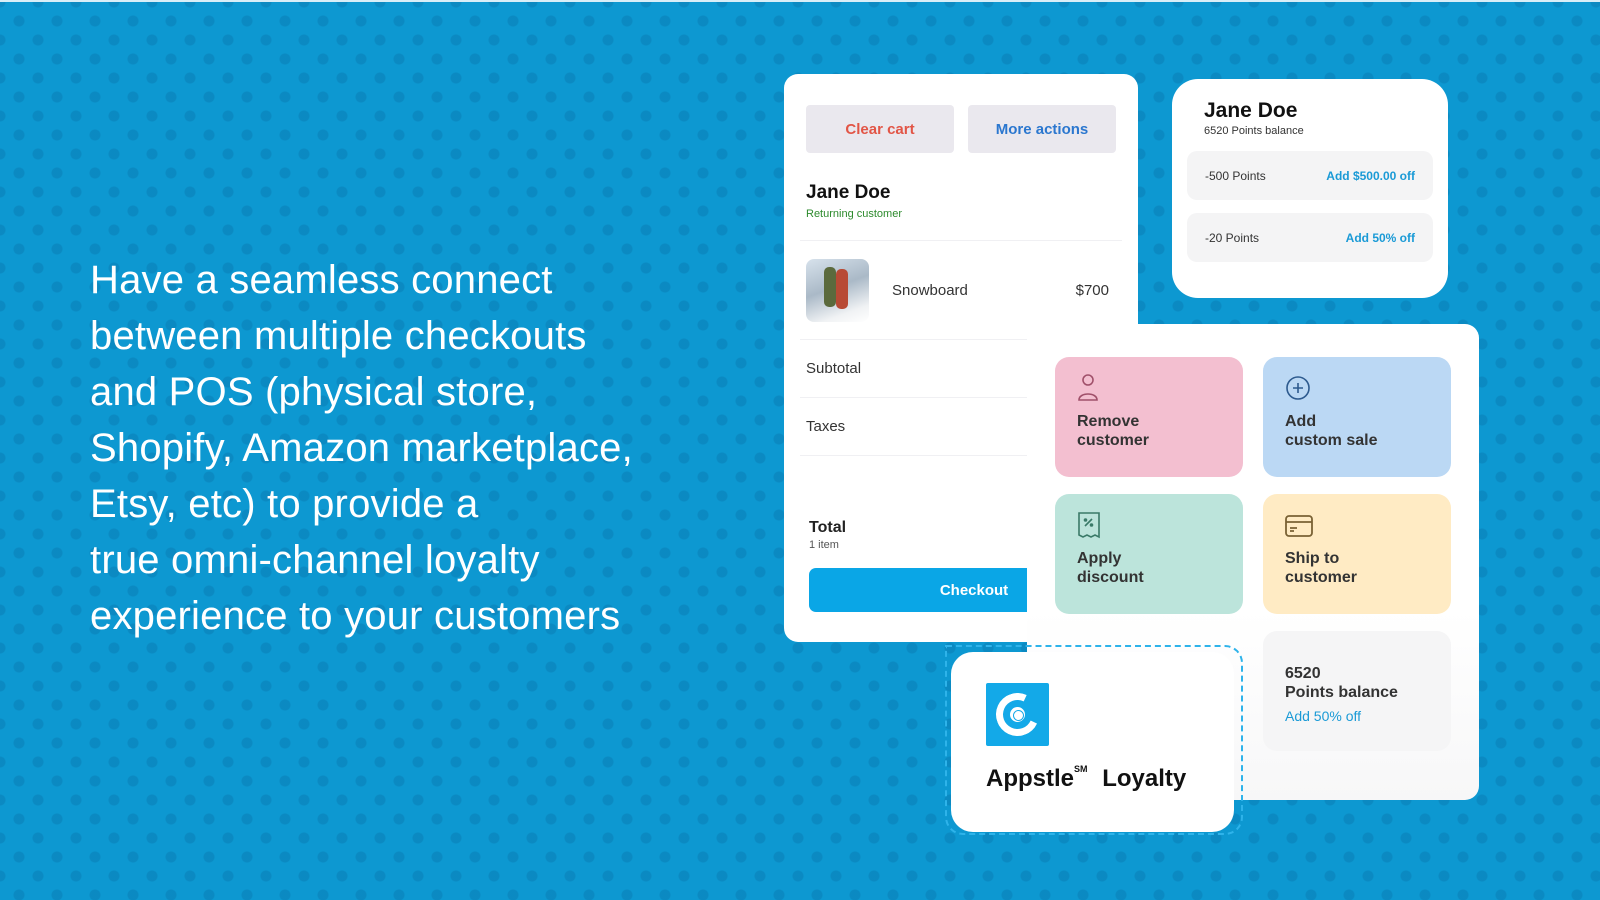 The image size is (1600, 900). What do you see at coordinates (1303, 673) in the screenshot?
I see `balance-number: 6520` at bounding box center [1303, 673].